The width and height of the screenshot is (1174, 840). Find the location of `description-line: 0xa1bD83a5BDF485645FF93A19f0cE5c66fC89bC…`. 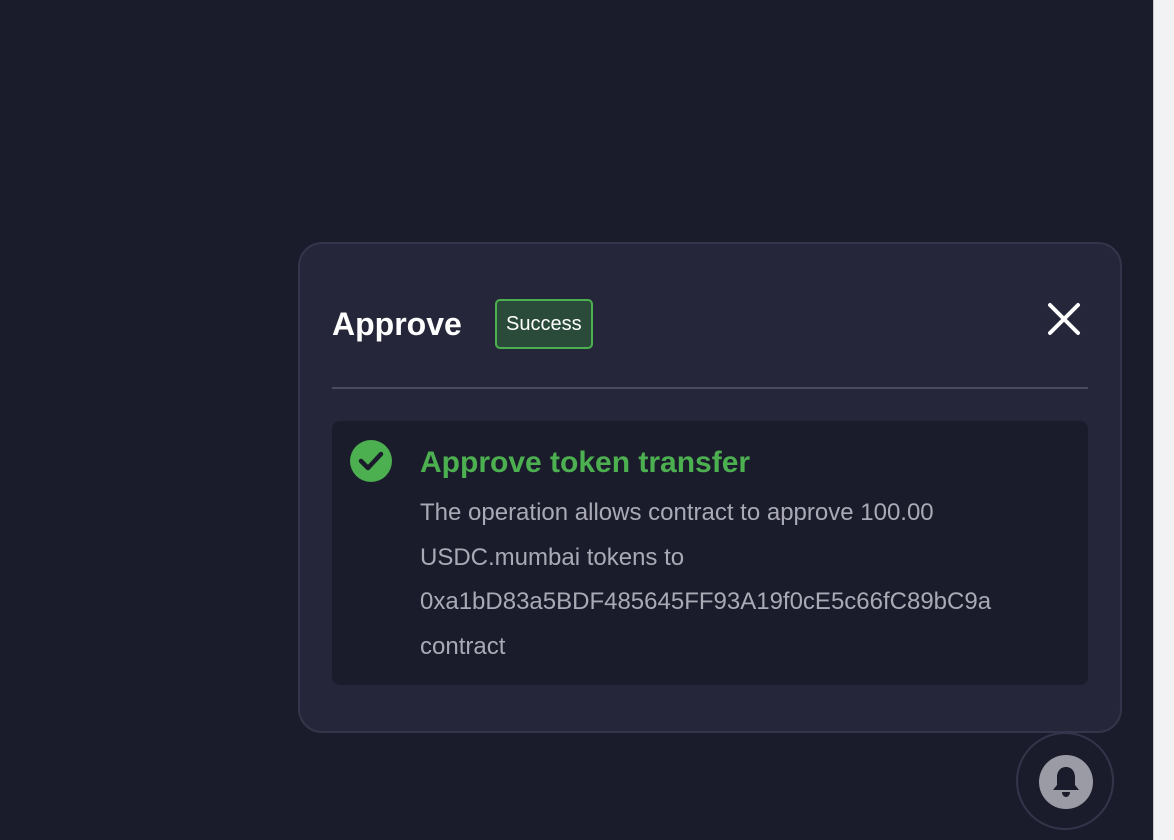

description-line: 0xa1bD83a5BDF485645FF93A19f0cE5c66fC89bC… is located at coordinates (706, 601).